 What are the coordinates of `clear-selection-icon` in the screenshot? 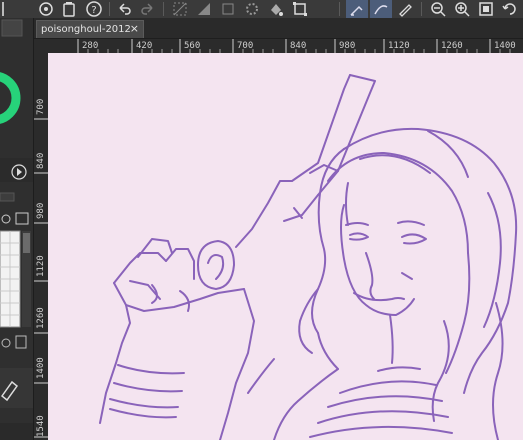 It's located at (180, 9).